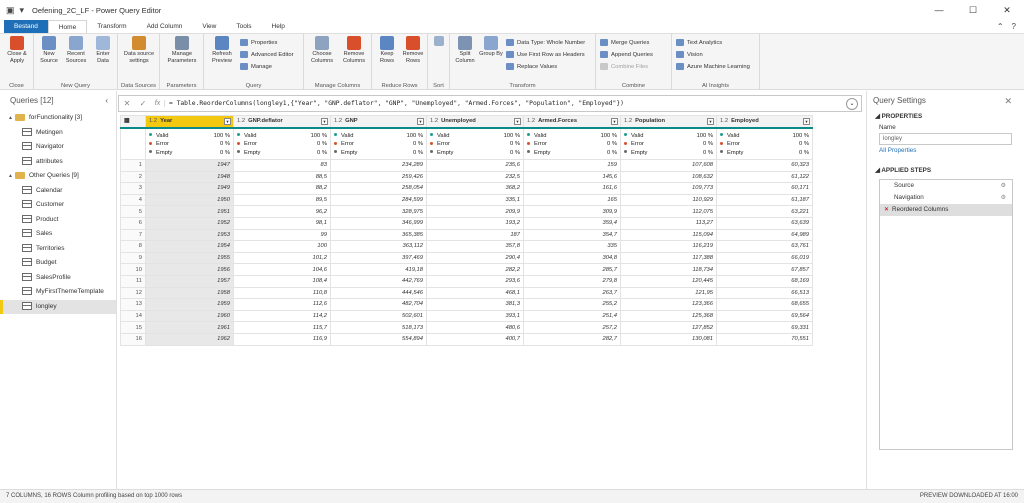 The image size is (1024, 503). I want to click on table-cell: 502,601, so click(378, 316).